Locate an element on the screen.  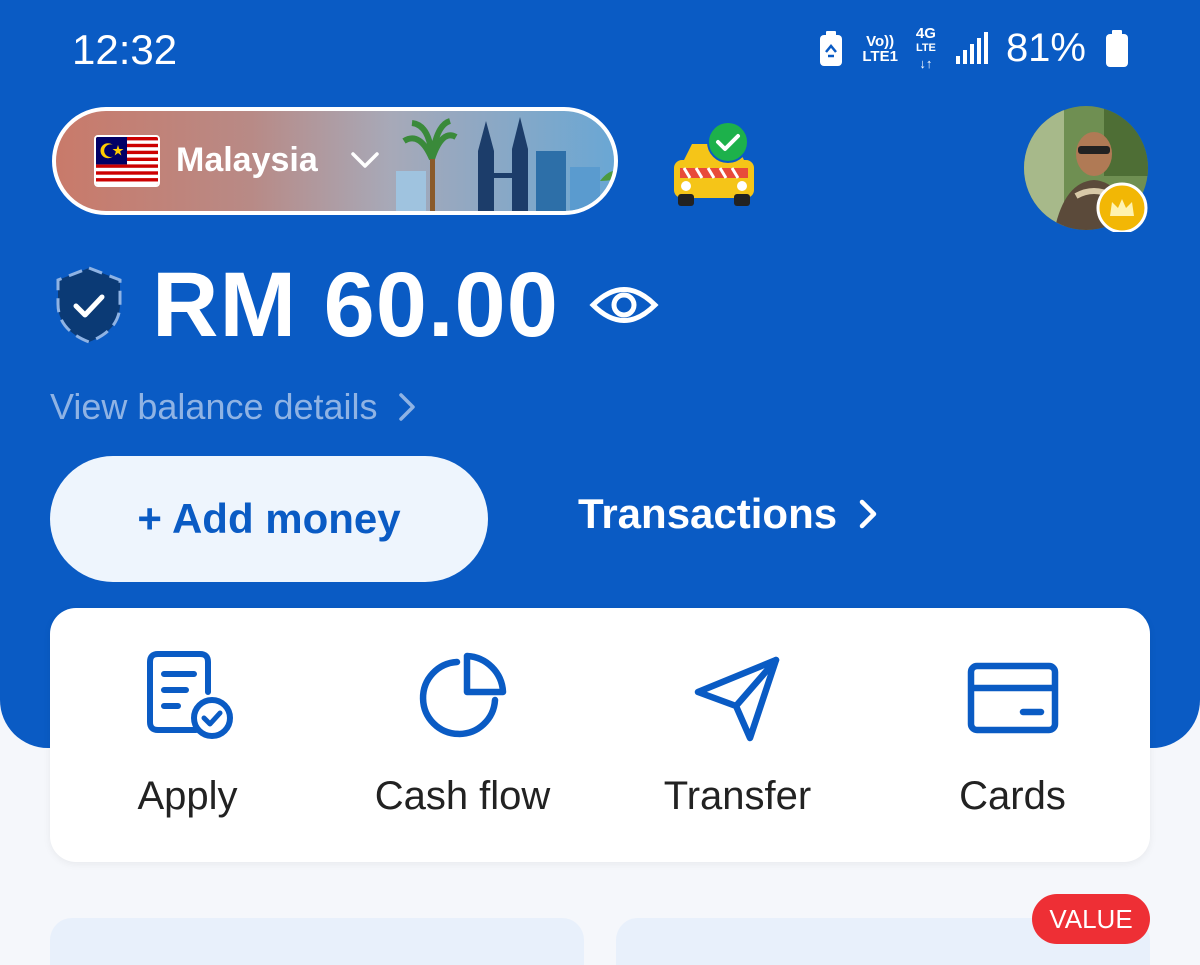
profile-avatar is located at coordinates (1087, 169).